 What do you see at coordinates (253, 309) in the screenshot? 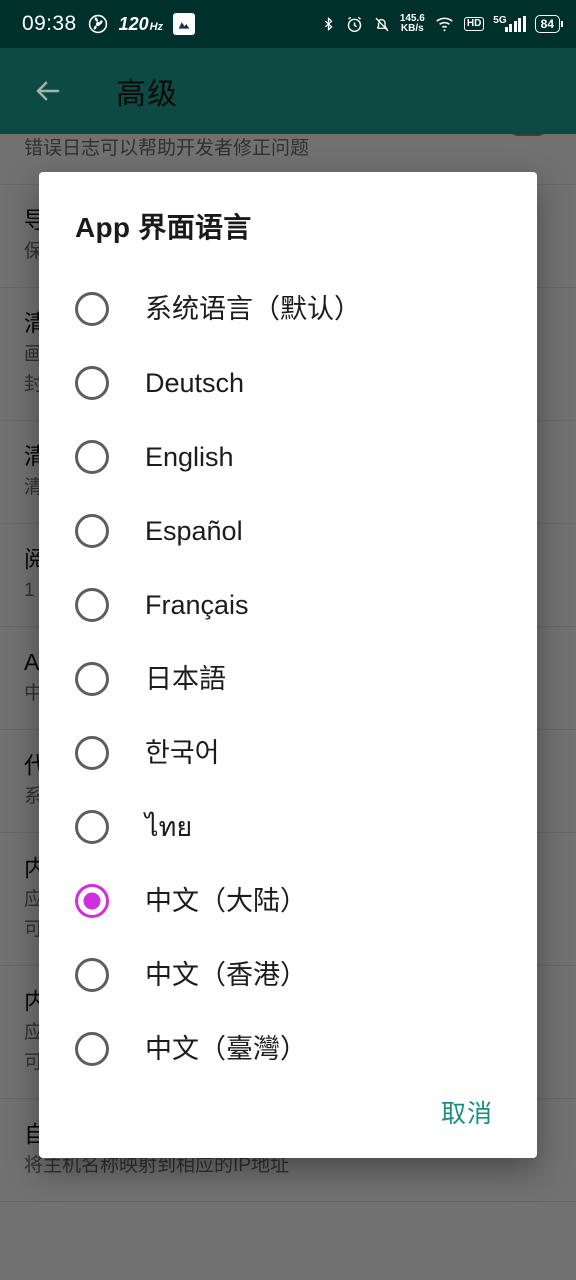
I see `language-option-label: 系统语言（默认）` at bounding box center [253, 309].